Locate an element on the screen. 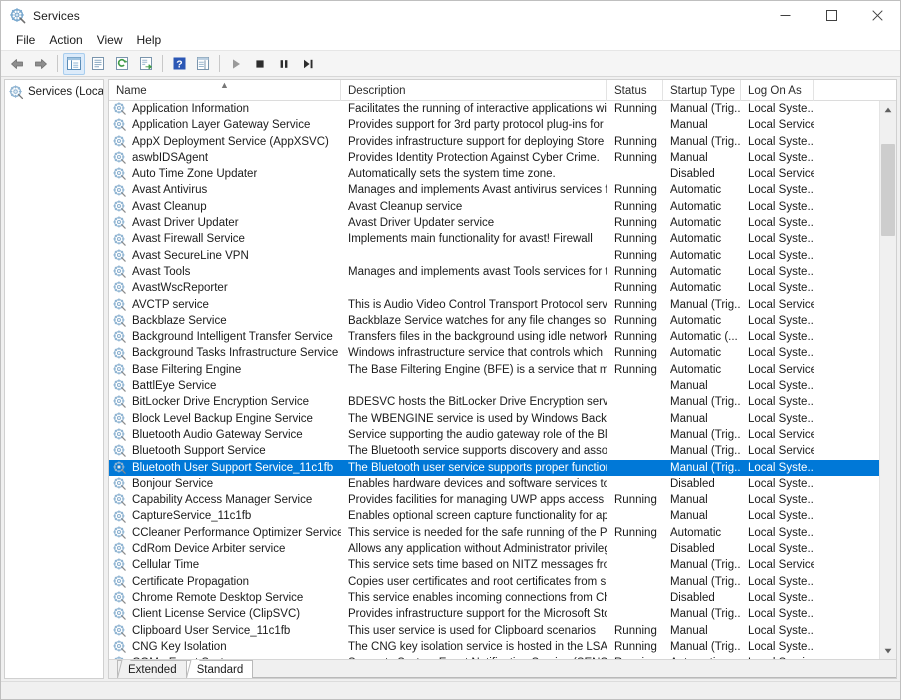 The height and width of the screenshot is (700, 901). forward-button is located at coordinates (41, 64).